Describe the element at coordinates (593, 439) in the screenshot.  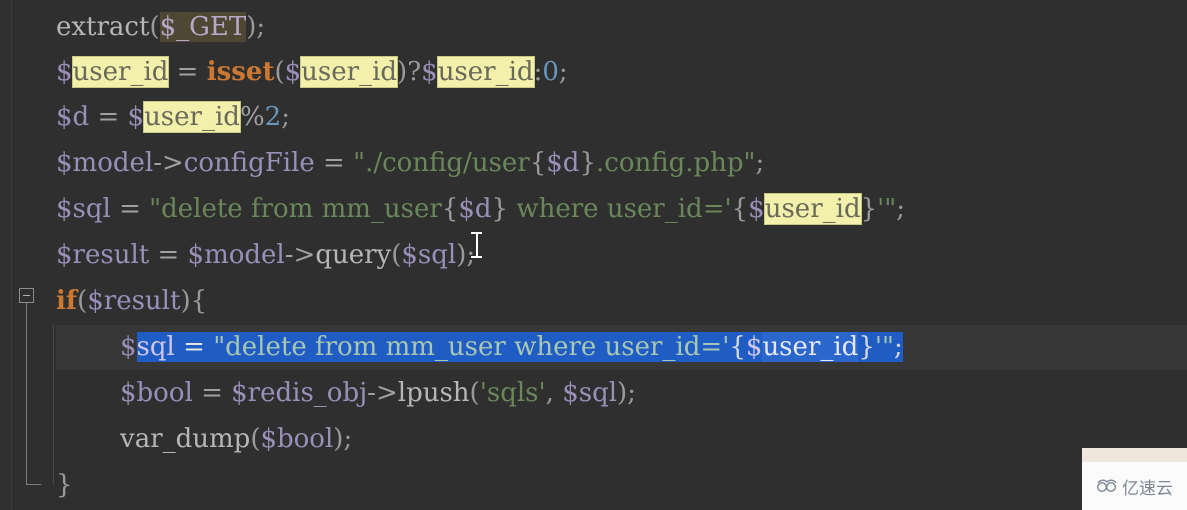
I see `code-line: var_dump($bool);` at that location.